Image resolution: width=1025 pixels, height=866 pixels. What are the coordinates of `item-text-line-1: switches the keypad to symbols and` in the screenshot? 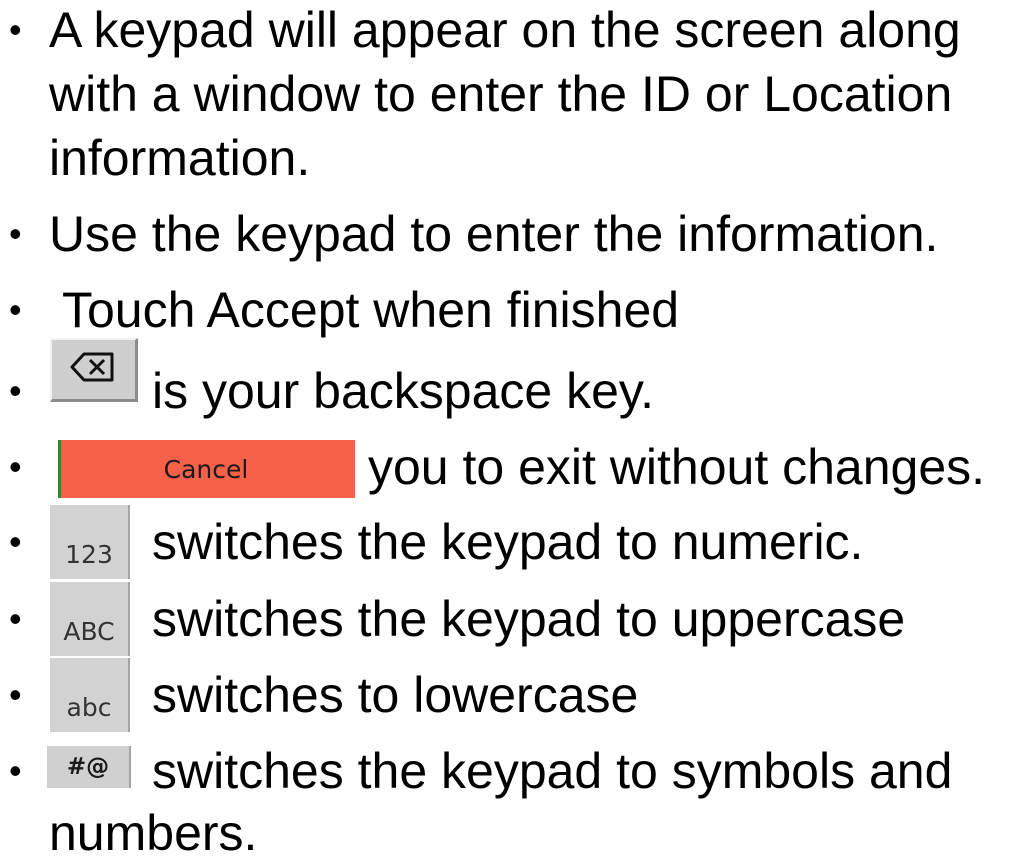 It's located at (552, 771).